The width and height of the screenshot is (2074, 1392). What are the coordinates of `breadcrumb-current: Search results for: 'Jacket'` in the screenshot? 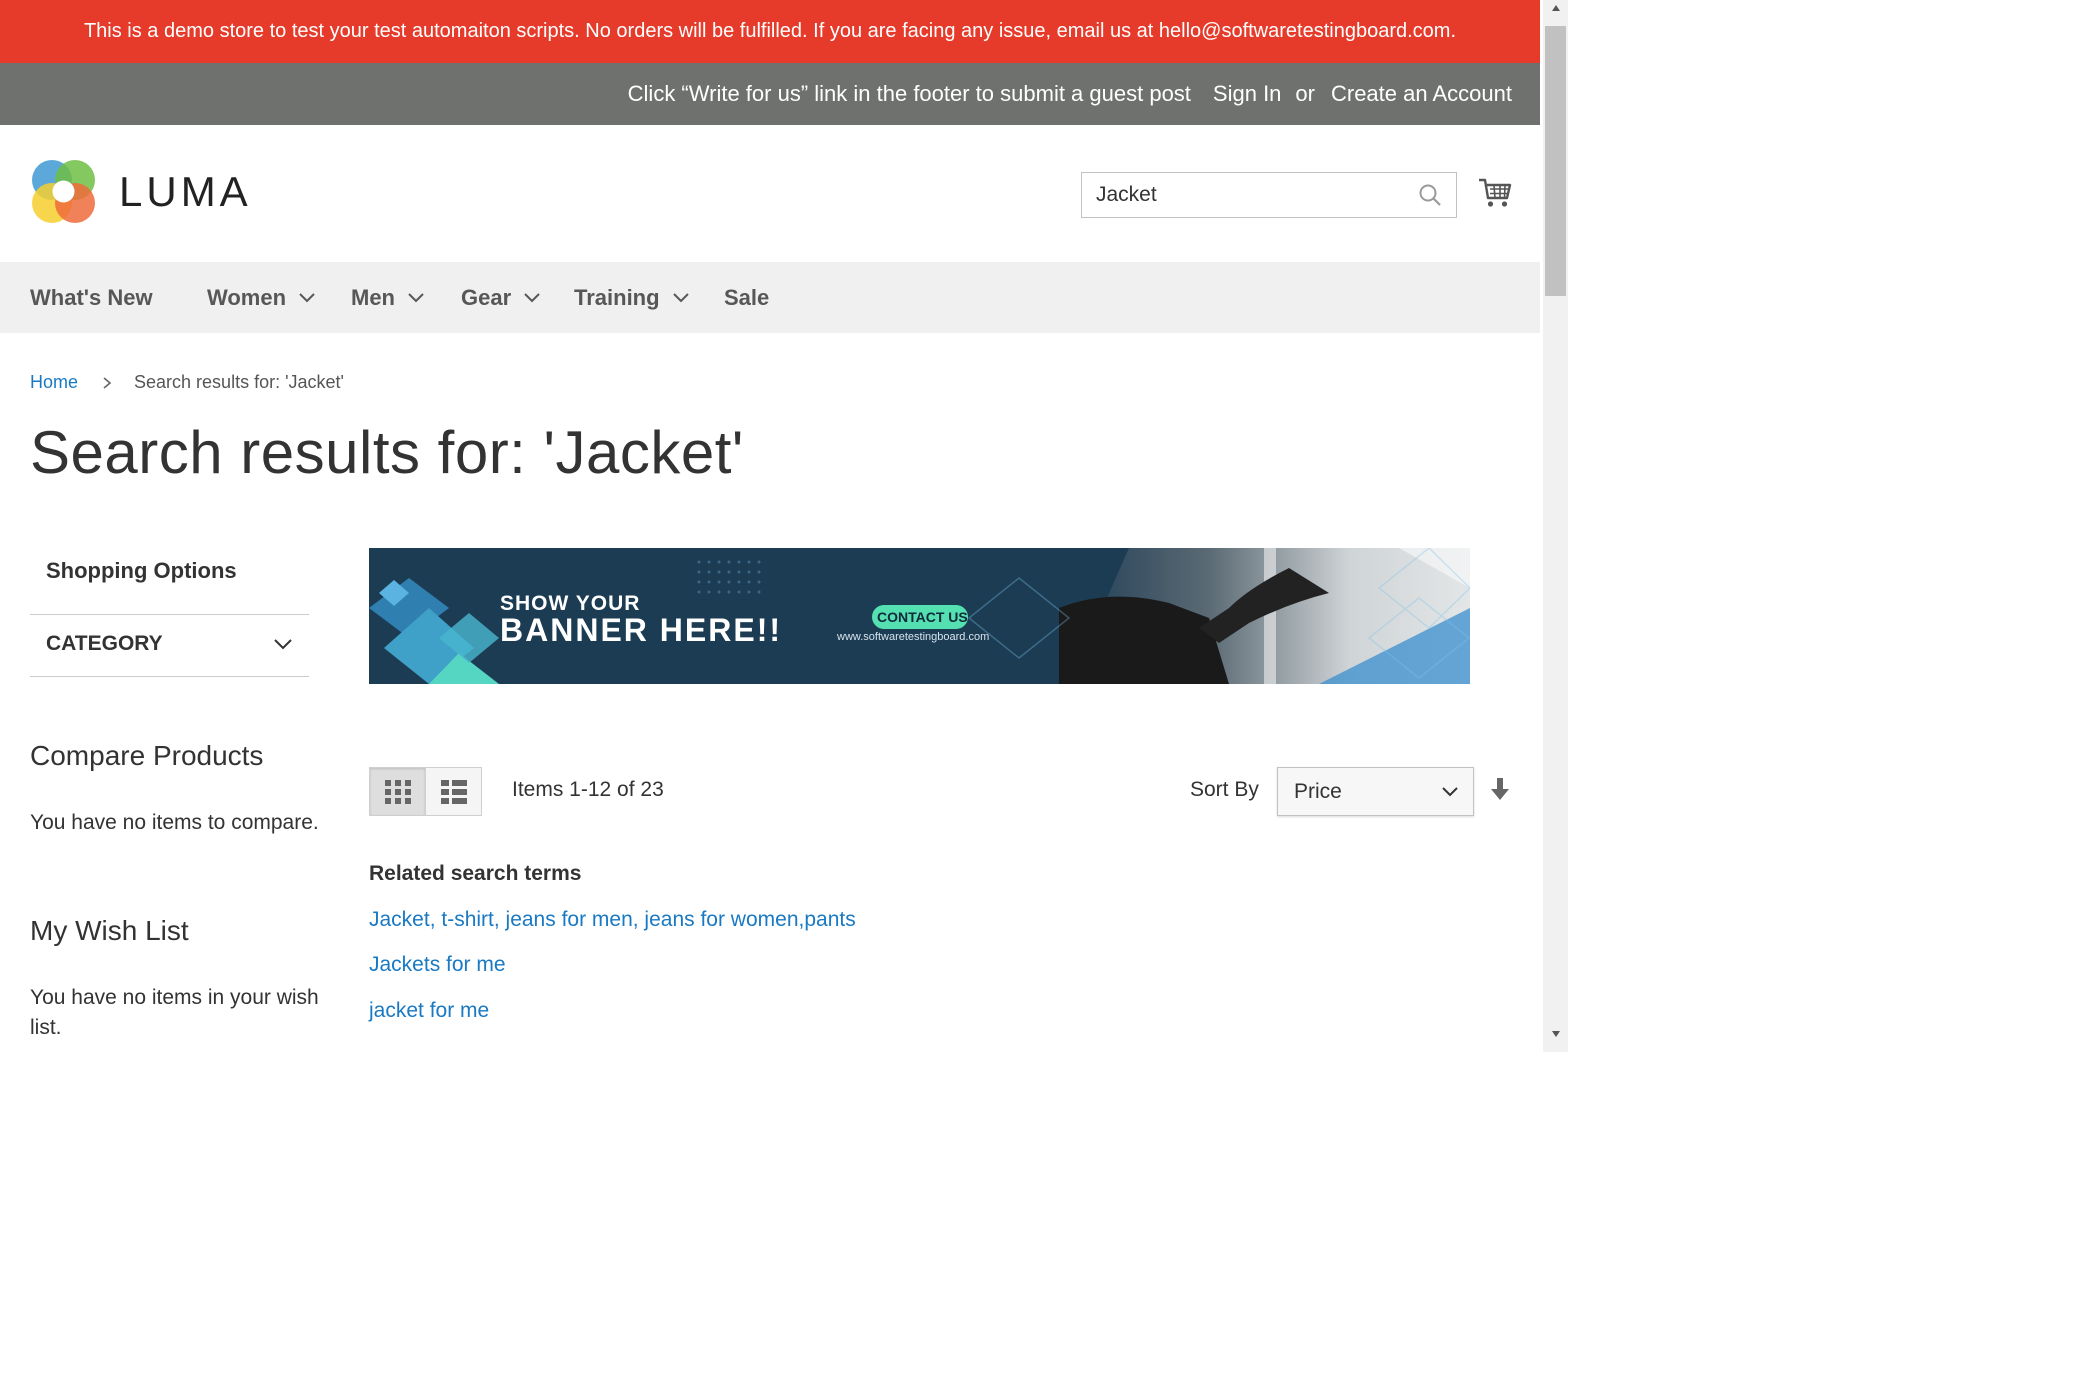 It's located at (239, 382).